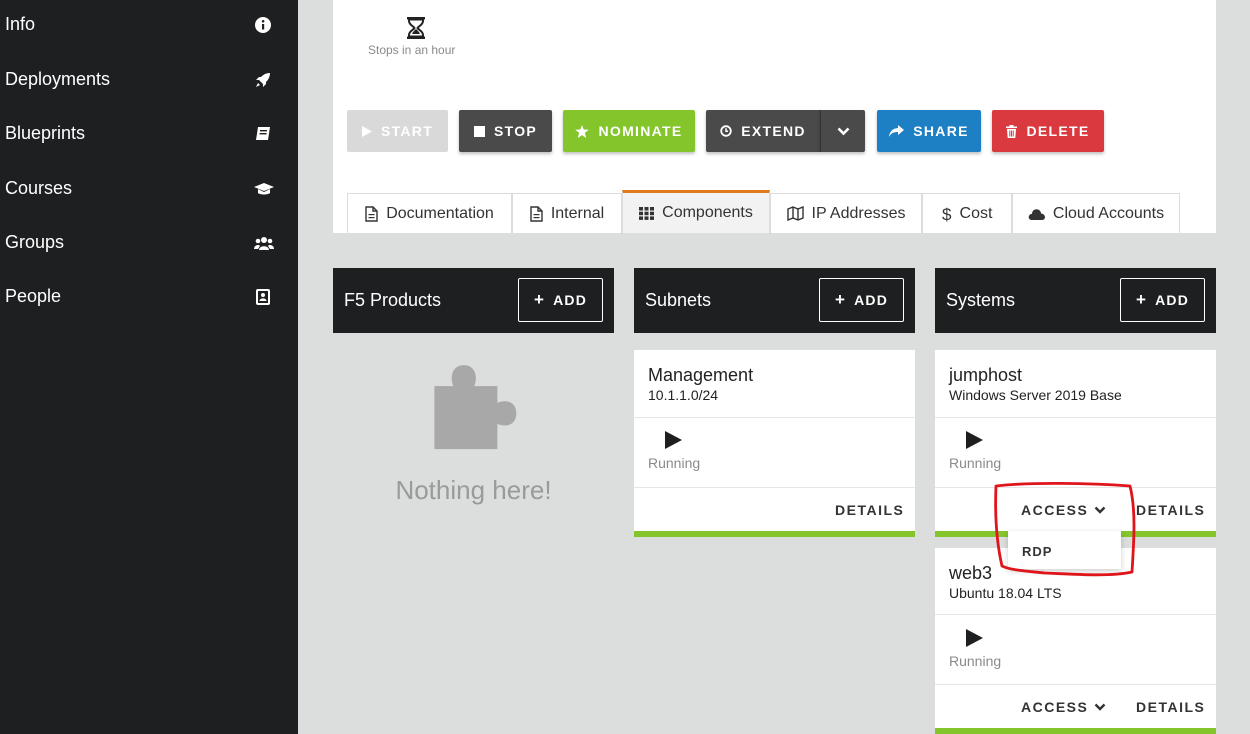 The height and width of the screenshot is (734, 1250). What do you see at coordinates (149, 24) in the screenshot?
I see `sidebar-item-info: Info` at bounding box center [149, 24].